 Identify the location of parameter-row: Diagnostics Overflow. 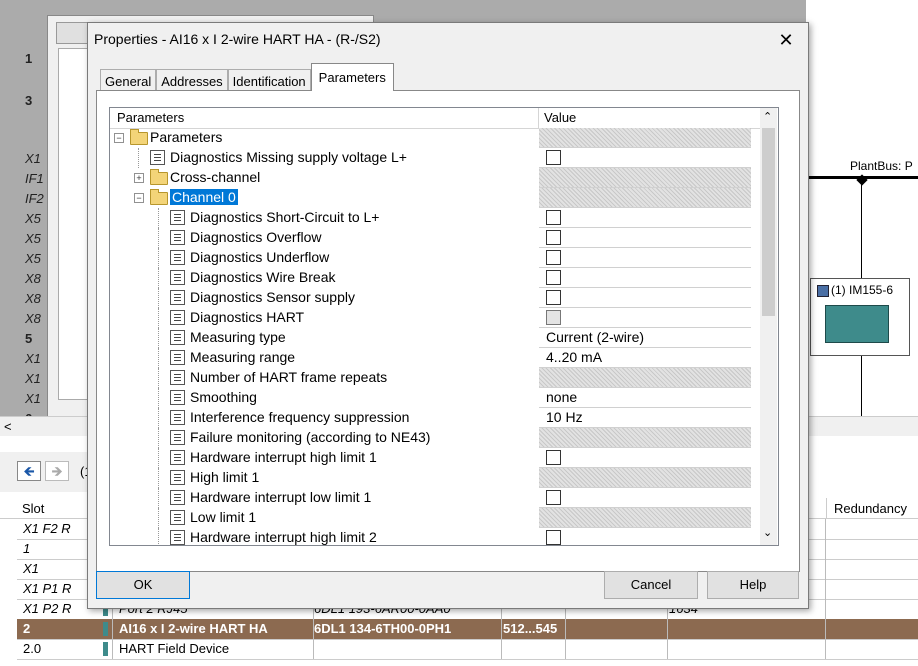
(435, 238).